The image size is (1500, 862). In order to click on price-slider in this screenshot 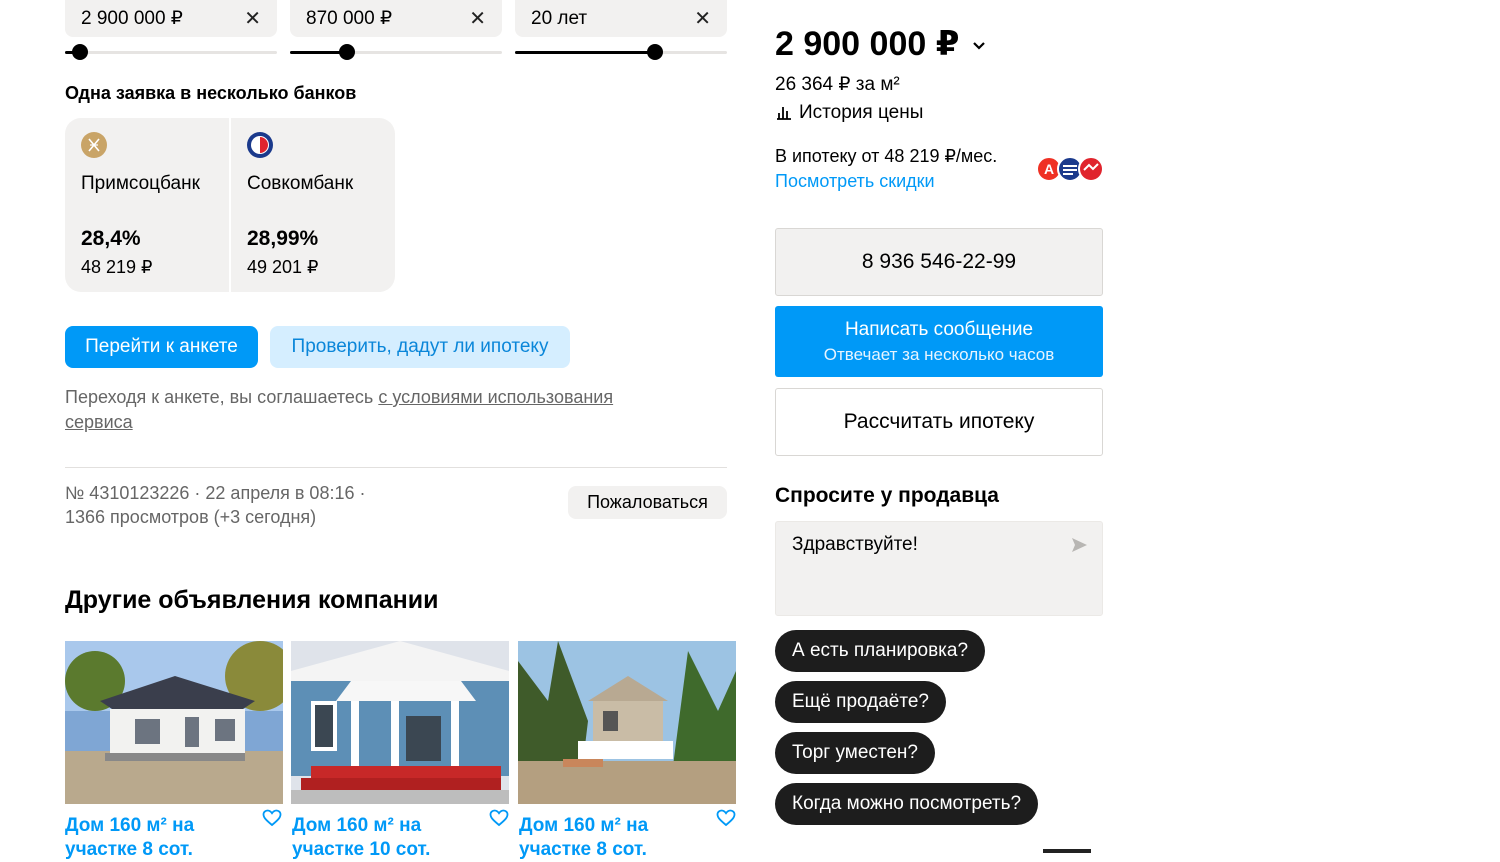, I will do `click(171, 52)`.